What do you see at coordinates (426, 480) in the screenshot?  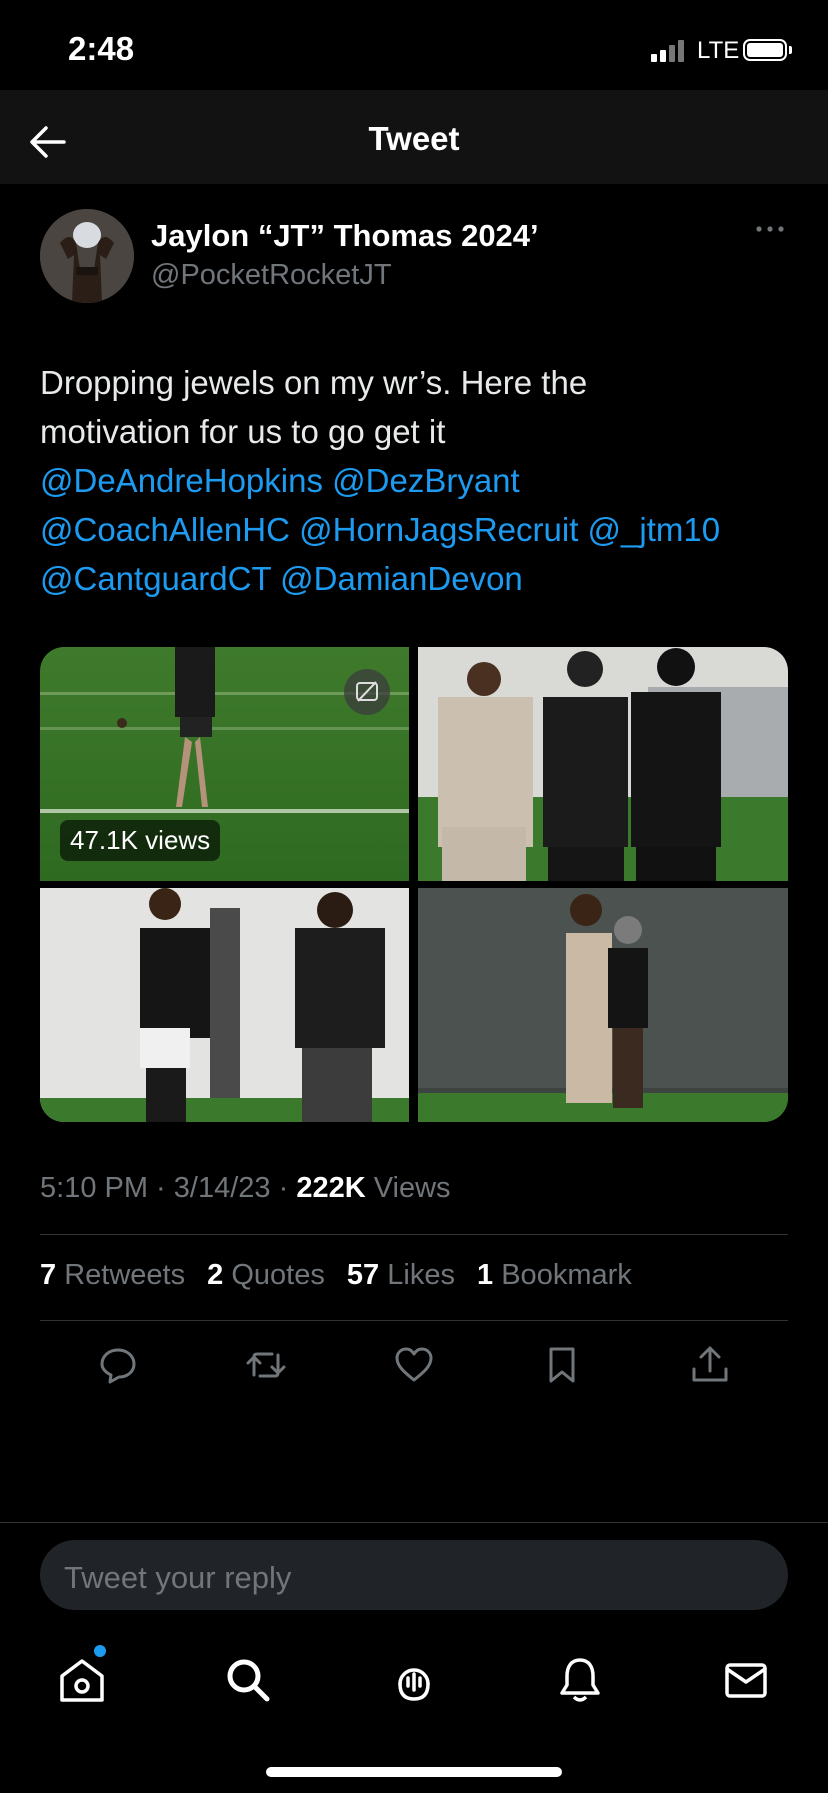 I see `mention-link: @DezBryant` at bounding box center [426, 480].